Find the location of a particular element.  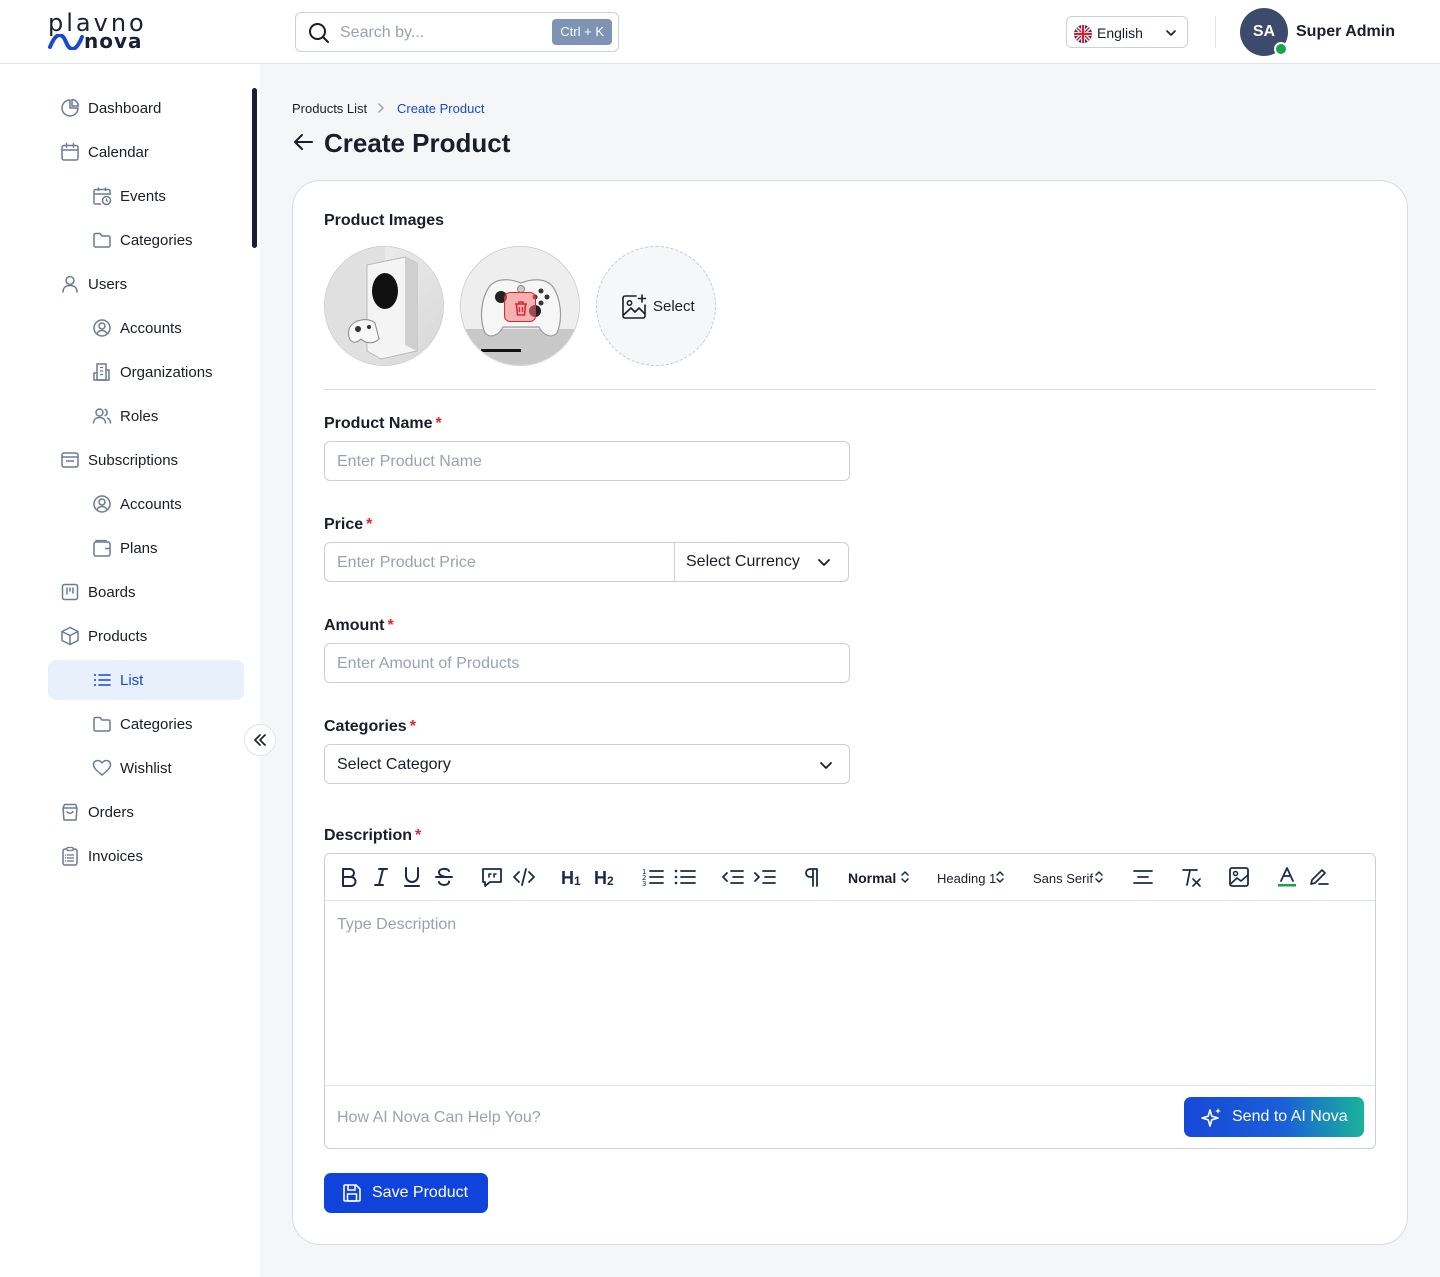

description-placeholder: Type Description is located at coordinates (396, 925).